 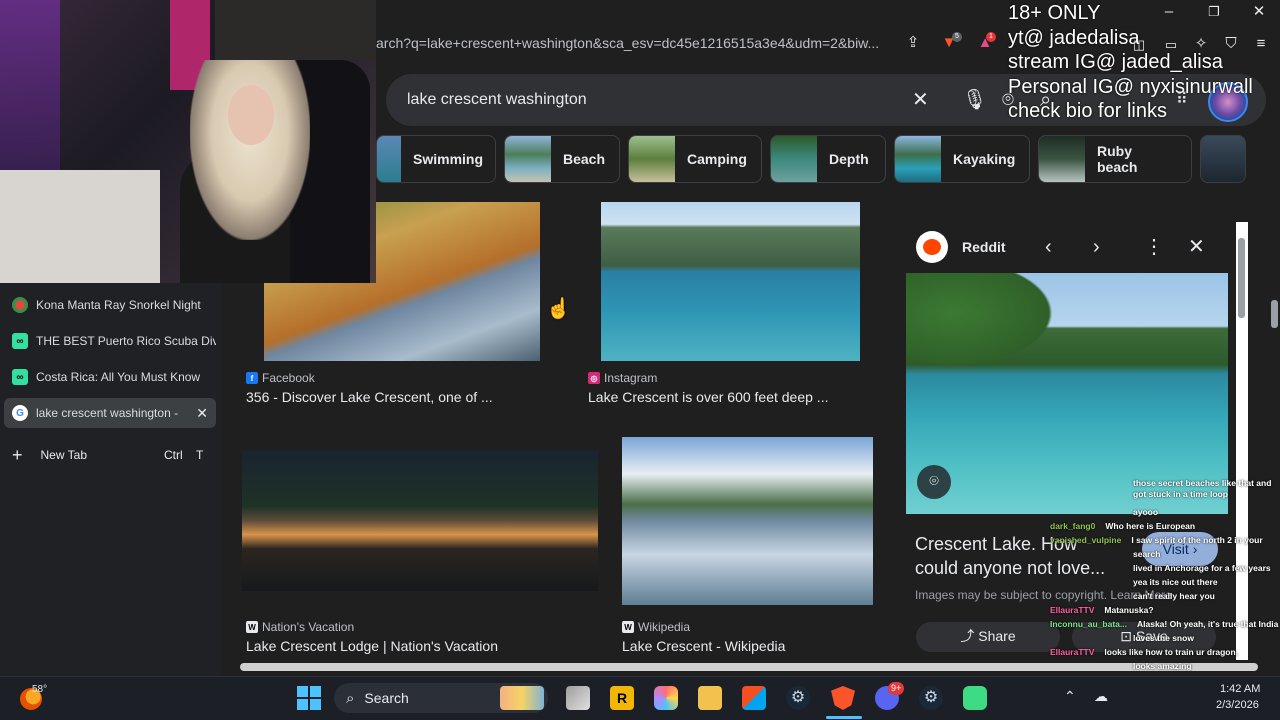 What do you see at coordinates (828, 159) in the screenshot?
I see `chip-depth: Depth` at bounding box center [828, 159].